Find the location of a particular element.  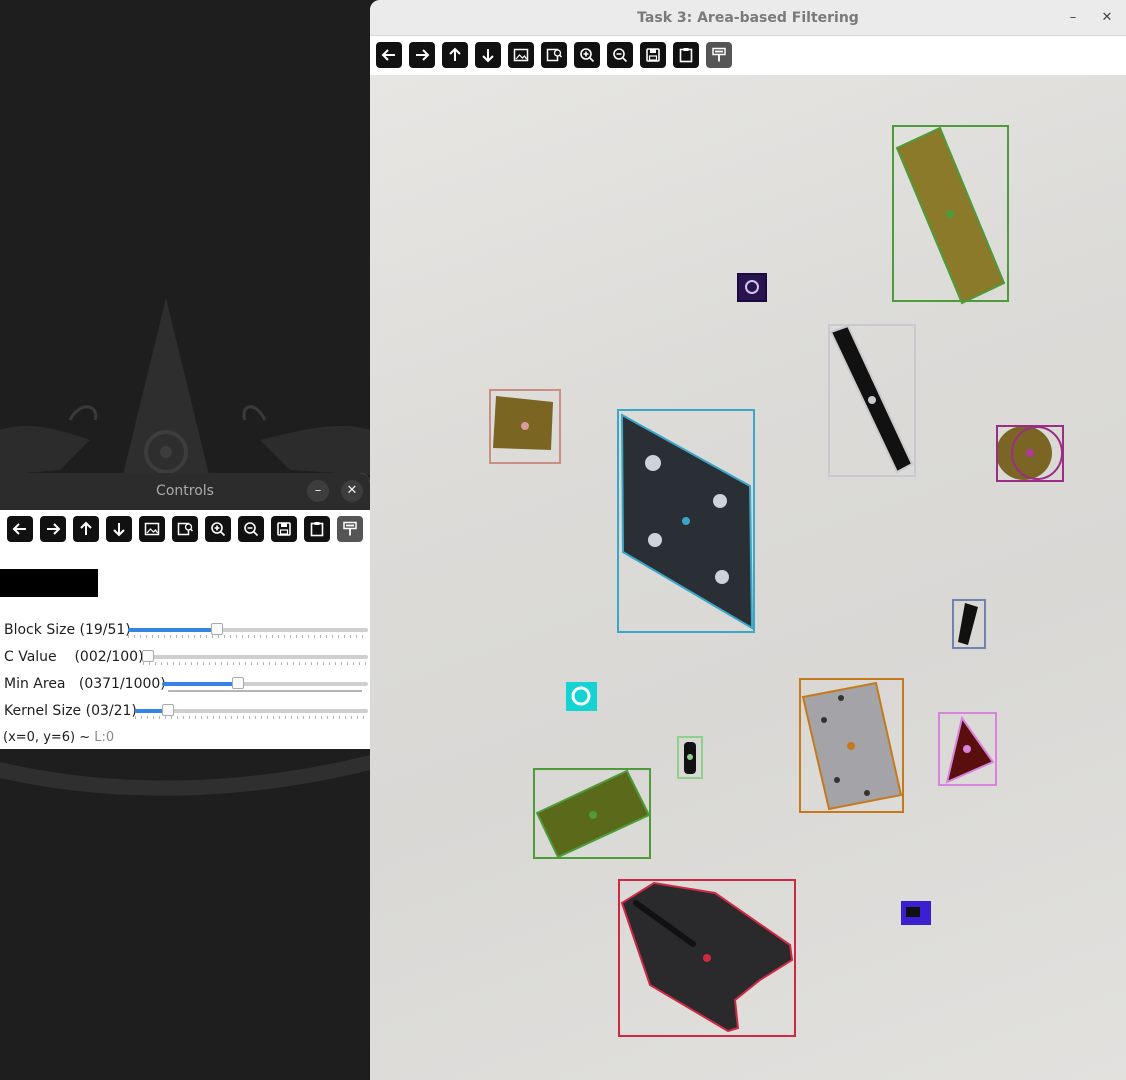

slider-label: Kernel Size (03/21) is located at coordinates (70, 711).